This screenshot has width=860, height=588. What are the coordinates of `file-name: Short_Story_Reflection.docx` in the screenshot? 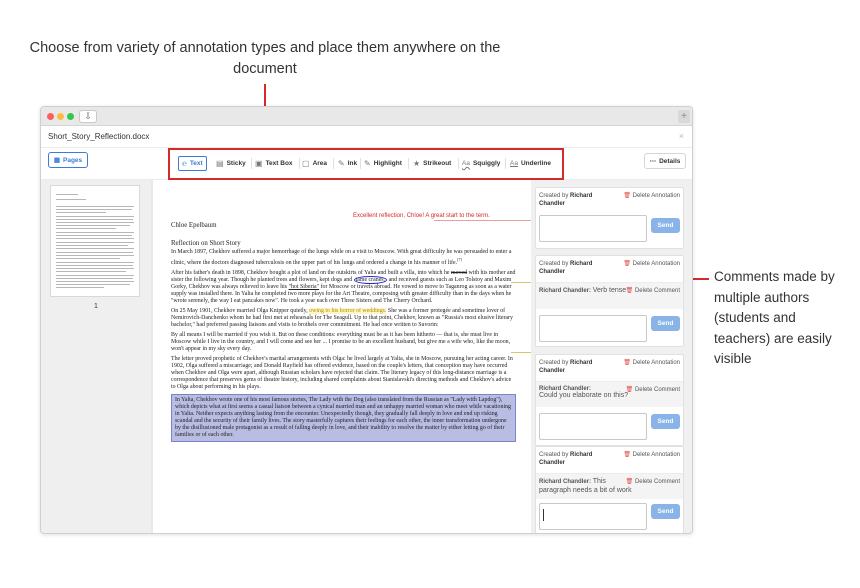 It's located at (99, 136).